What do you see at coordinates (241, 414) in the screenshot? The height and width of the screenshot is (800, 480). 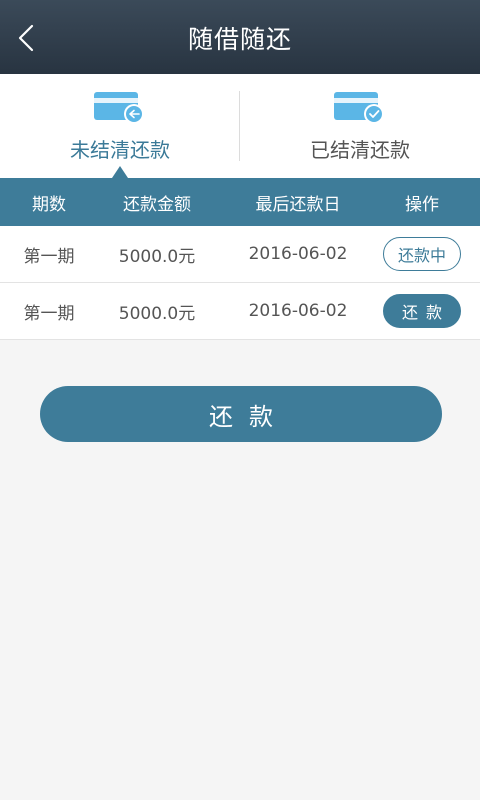 I see `repay-button: 还款` at bounding box center [241, 414].